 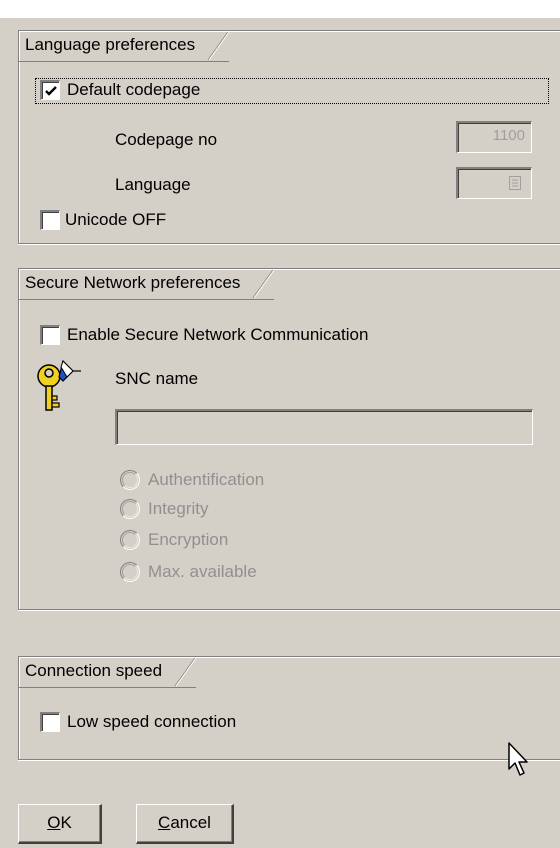 What do you see at coordinates (157, 378) in the screenshot?
I see `snc-name-label: SNC name` at bounding box center [157, 378].